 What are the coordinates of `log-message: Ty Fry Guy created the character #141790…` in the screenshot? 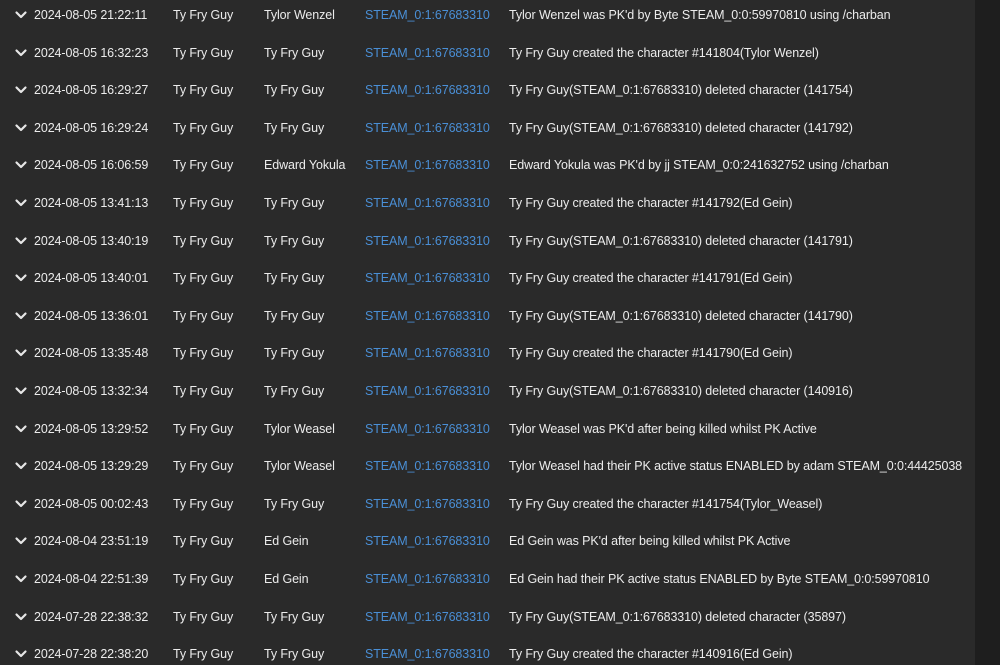 It's located at (651, 353).